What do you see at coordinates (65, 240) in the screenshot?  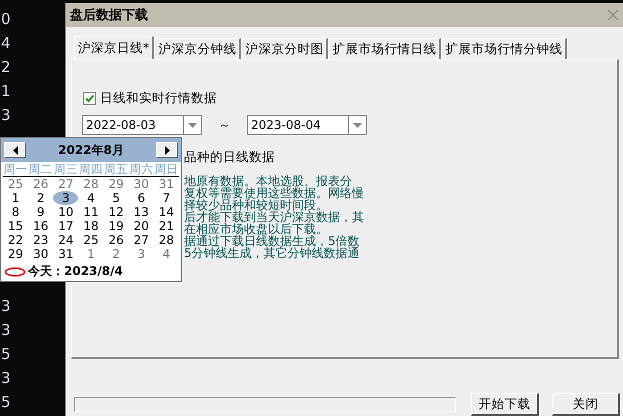 I see `calendar-day: 24` at bounding box center [65, 240].